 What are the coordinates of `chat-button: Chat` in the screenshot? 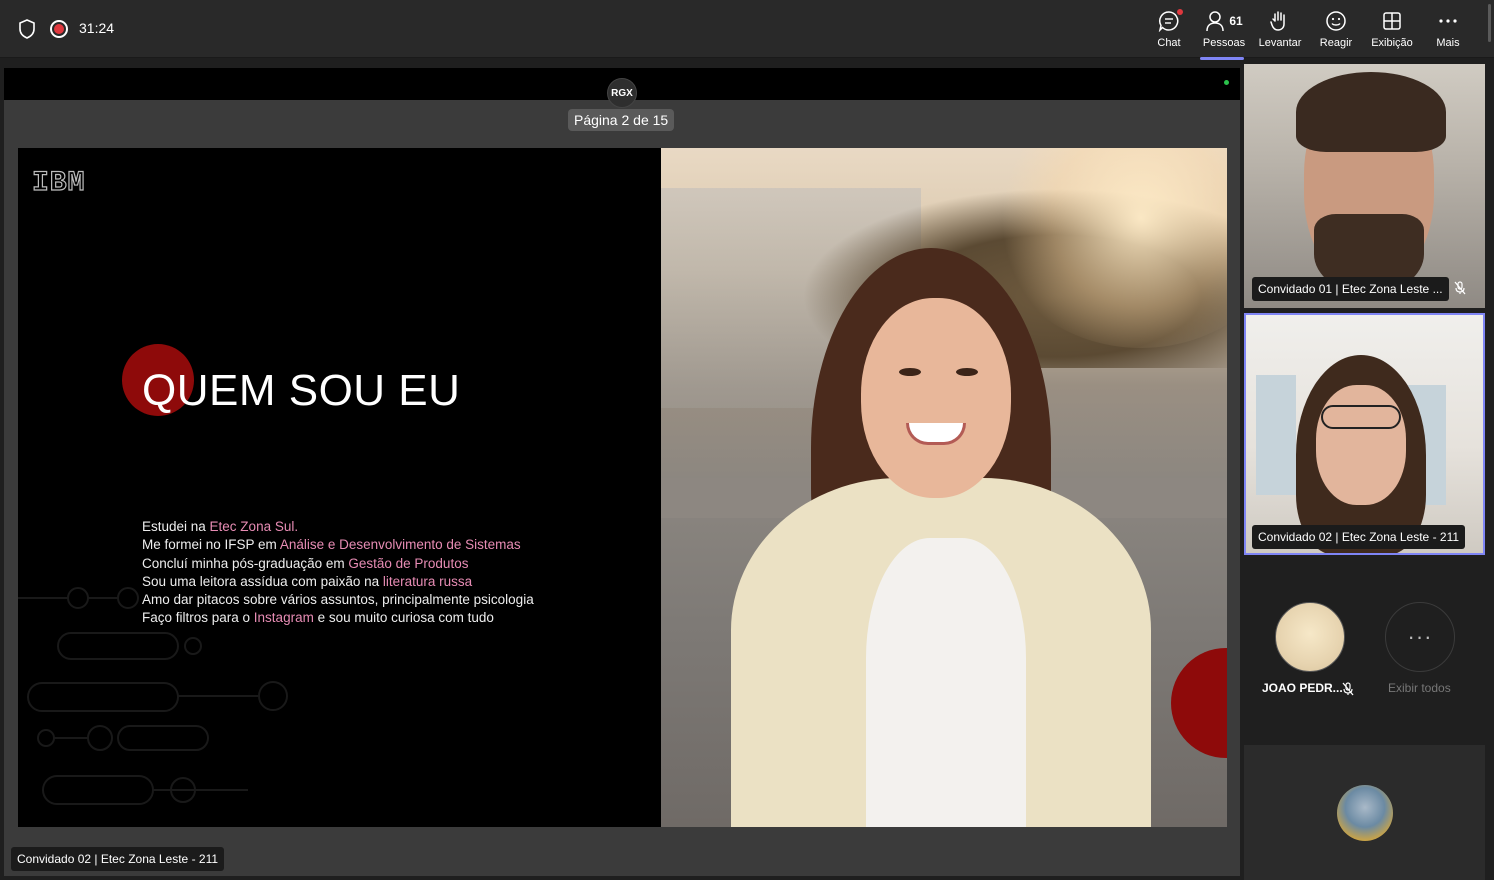 It's located at (1169, 31).